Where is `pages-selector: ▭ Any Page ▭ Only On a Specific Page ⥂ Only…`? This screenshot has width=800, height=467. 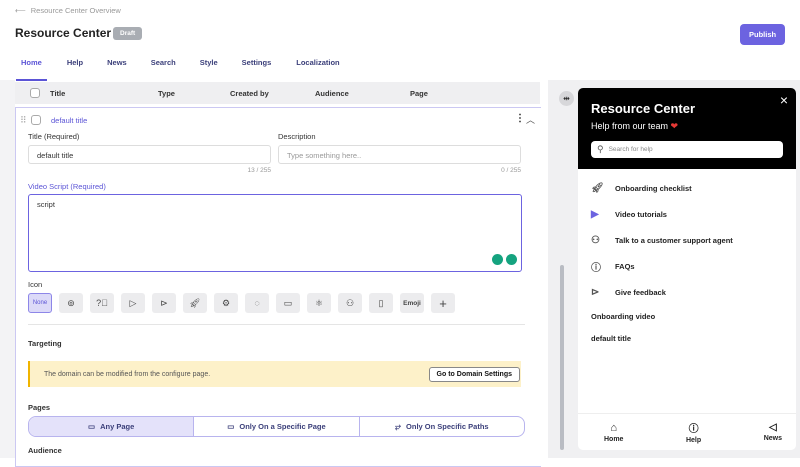 pages-selector: ▭ Any Page ▭ Only On a Specific Page ⥂ Only… is located at coordinates (276, 426).